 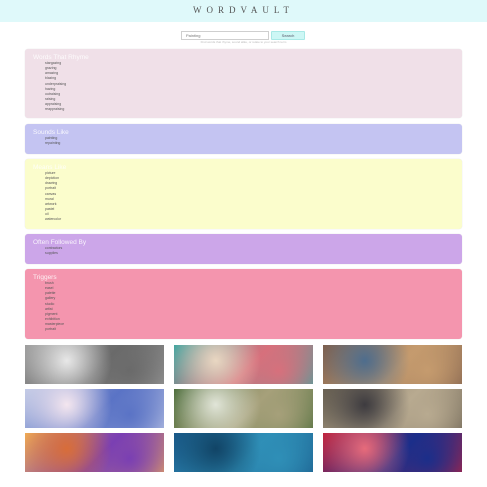 What do you see at coordinates (51, 132) in the screenshot?
I see `card-title: Sounds Like` at bounding box center [51, 132].